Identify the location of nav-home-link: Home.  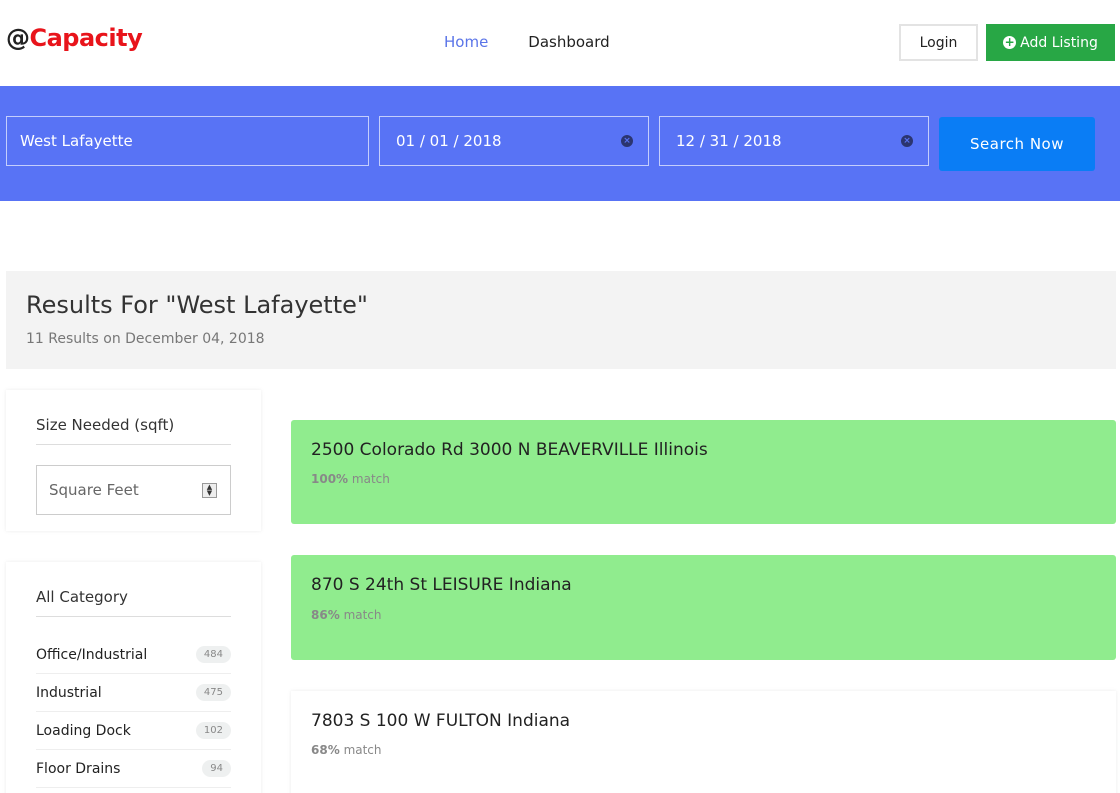
(466, 42).